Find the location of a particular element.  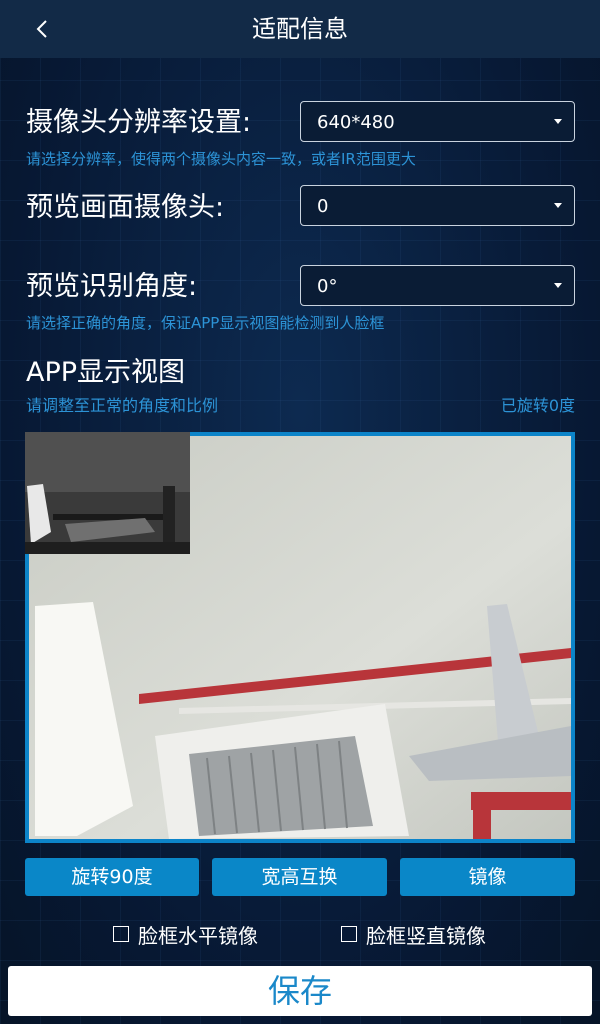

save-button: 保存 is located at coordinates (300, 991).